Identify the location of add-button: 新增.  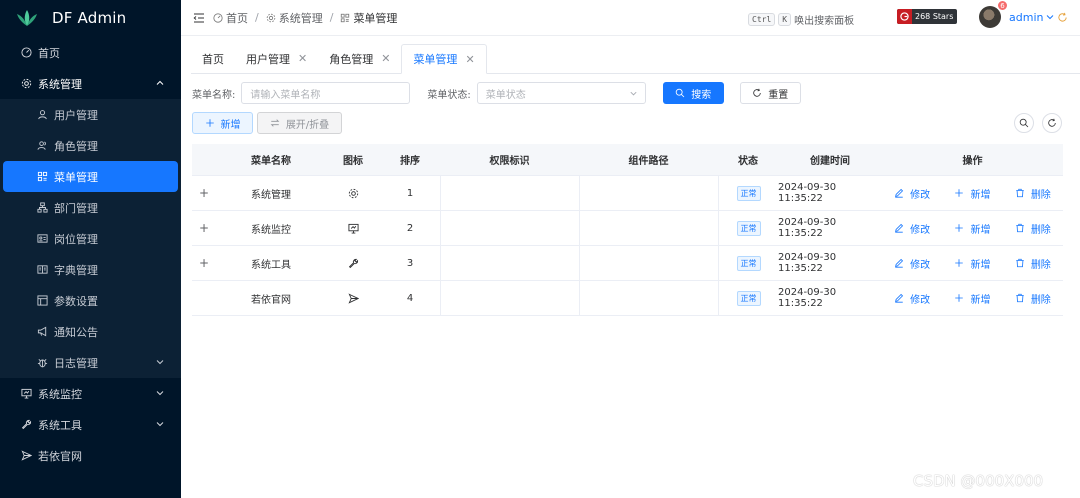
(222, 123).